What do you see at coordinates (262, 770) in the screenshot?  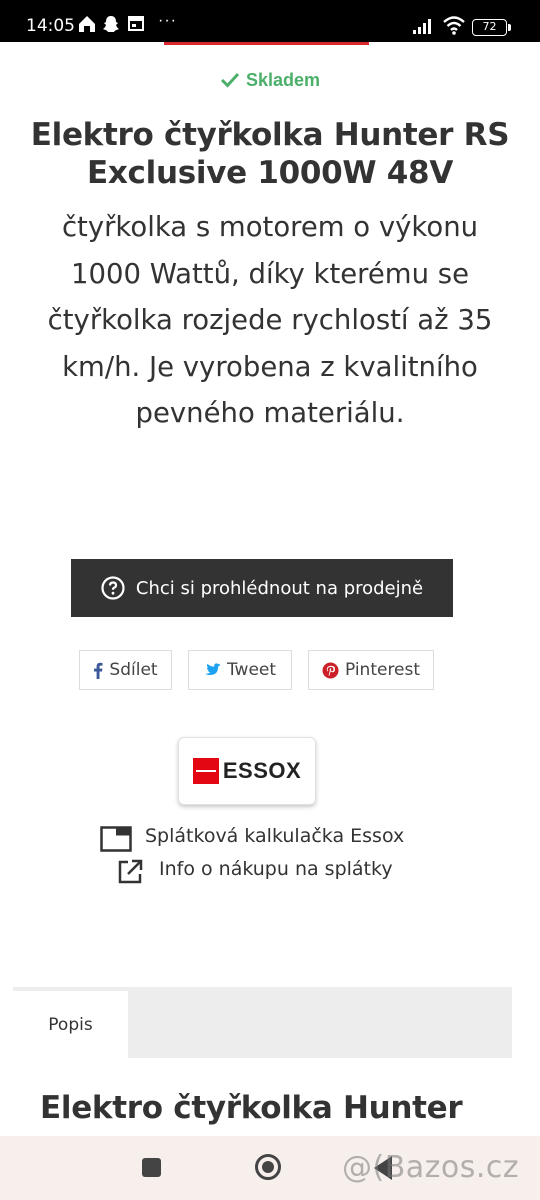 I see `essox-logo-text: ESSOX` at bounding box center [262, 770].